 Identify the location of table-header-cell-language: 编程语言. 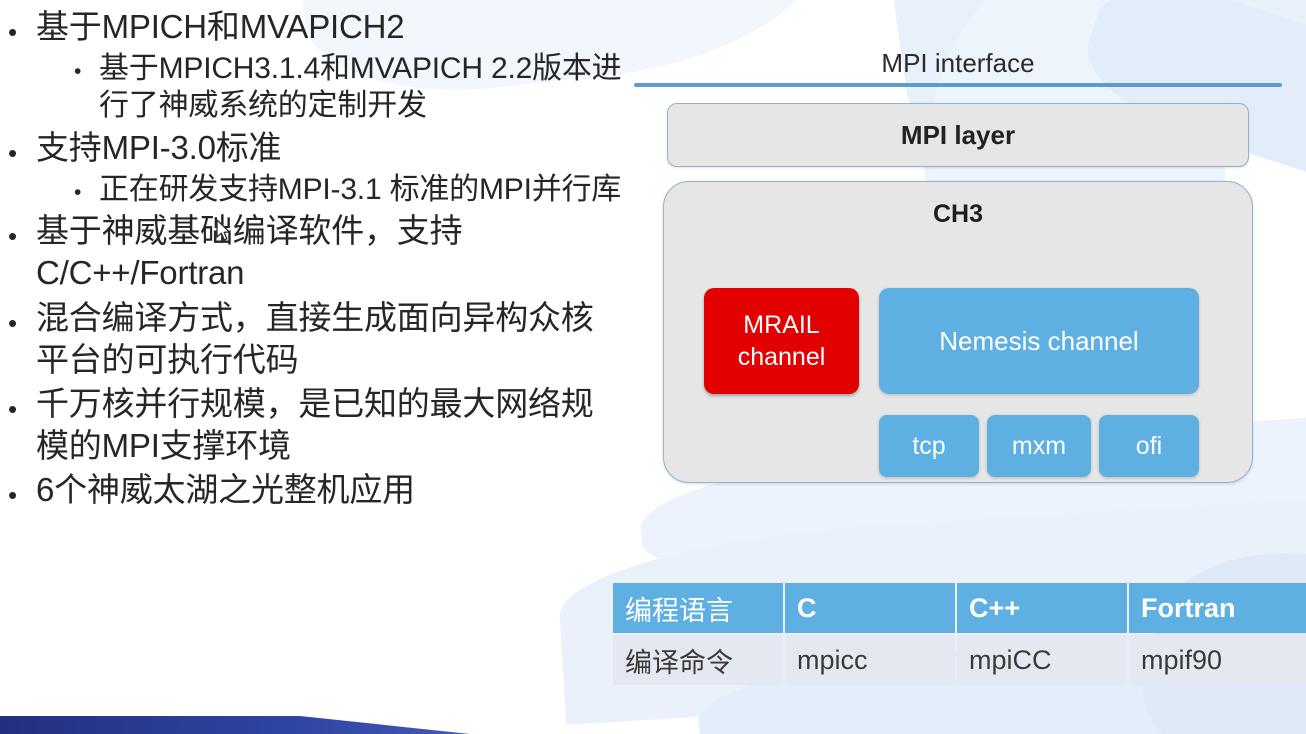
(698, 608).